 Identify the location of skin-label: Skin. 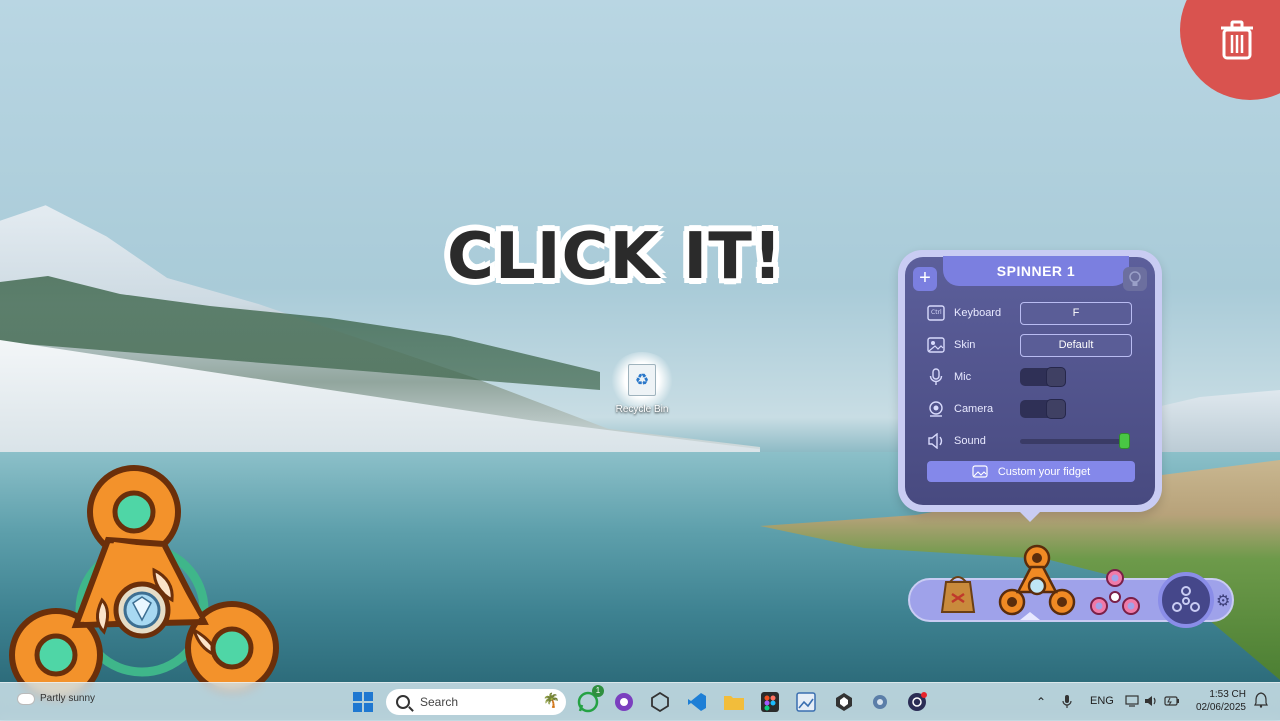
(965, 345).